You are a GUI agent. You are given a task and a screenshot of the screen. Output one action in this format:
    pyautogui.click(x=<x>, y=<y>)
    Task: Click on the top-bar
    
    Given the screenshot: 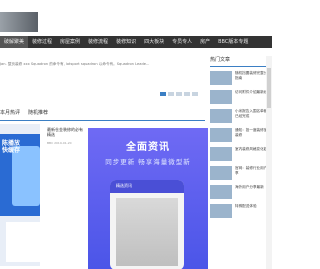 What is the action you would take?
    pyautogui.click(x=136, y=18)
    